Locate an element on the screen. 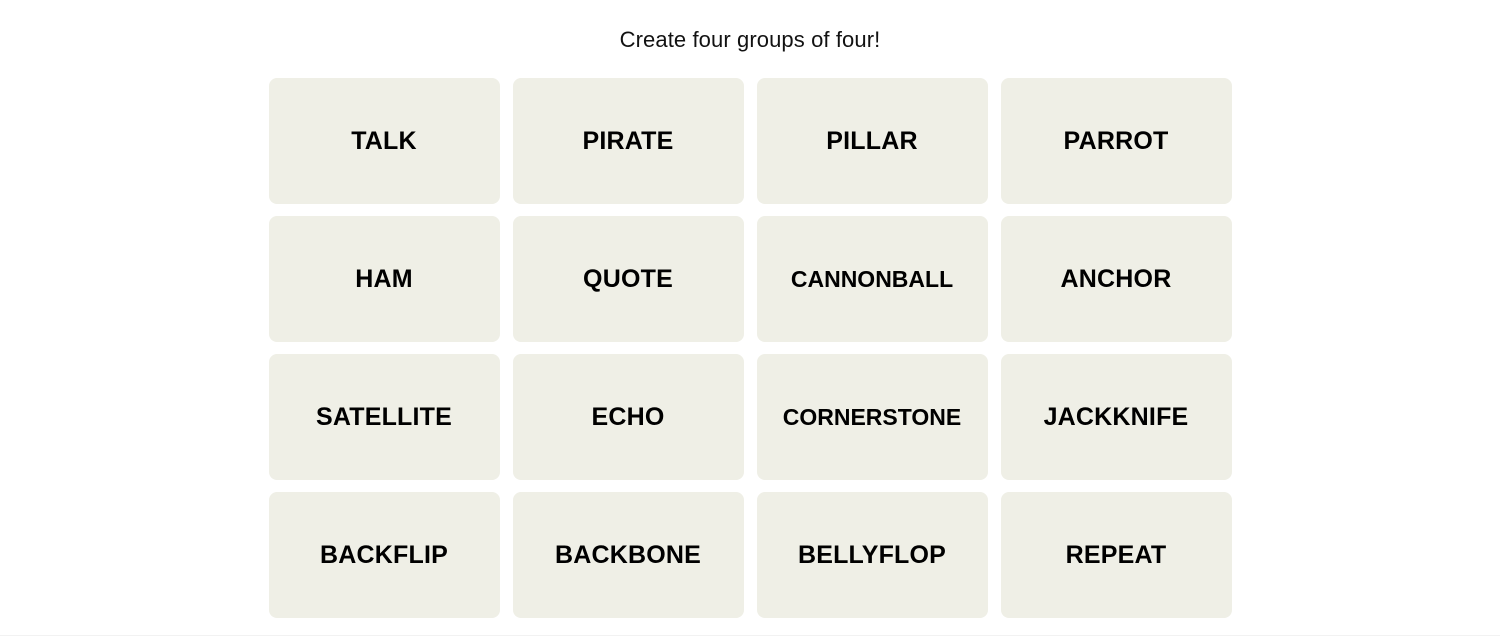 This screenshot has height=636, width=1500. word-tile-label: BACKBONE is located at coordinates (628, 554).